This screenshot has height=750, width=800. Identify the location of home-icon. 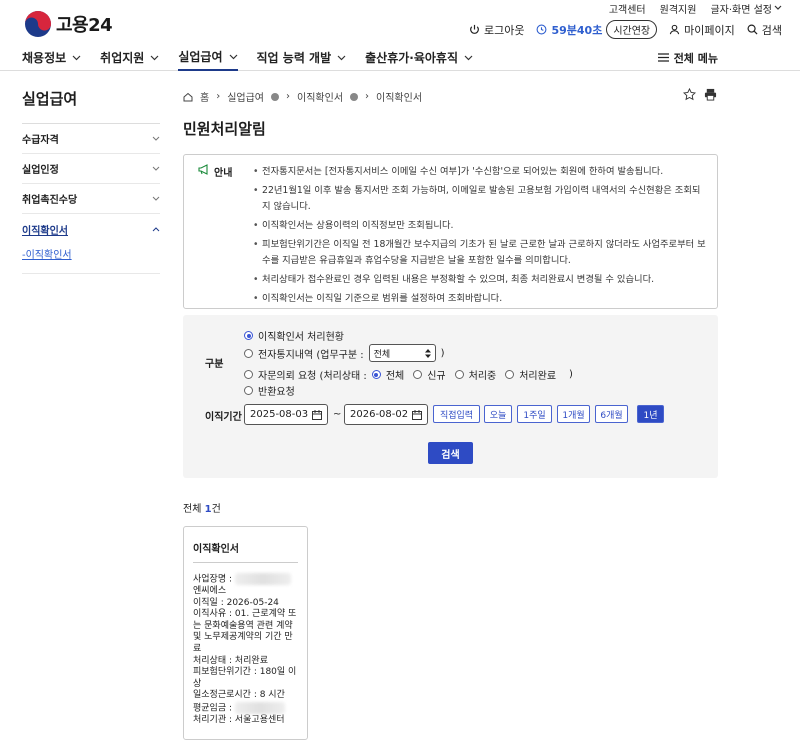
(188, 96).